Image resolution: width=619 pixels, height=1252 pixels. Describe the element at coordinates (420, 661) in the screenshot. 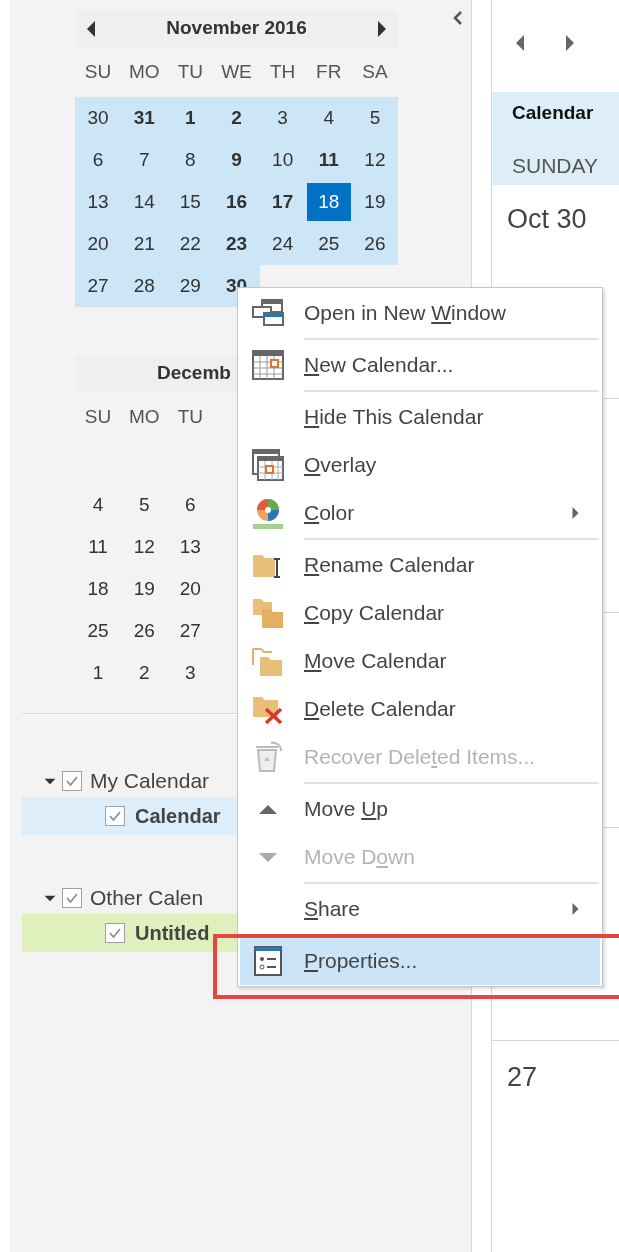

I see `menu-item: Move Calendar` at that location.